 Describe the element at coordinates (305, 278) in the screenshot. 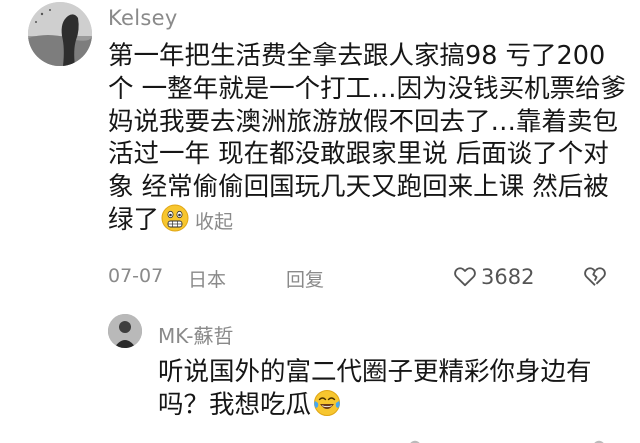

I see `reply-button: 回复` at that location.